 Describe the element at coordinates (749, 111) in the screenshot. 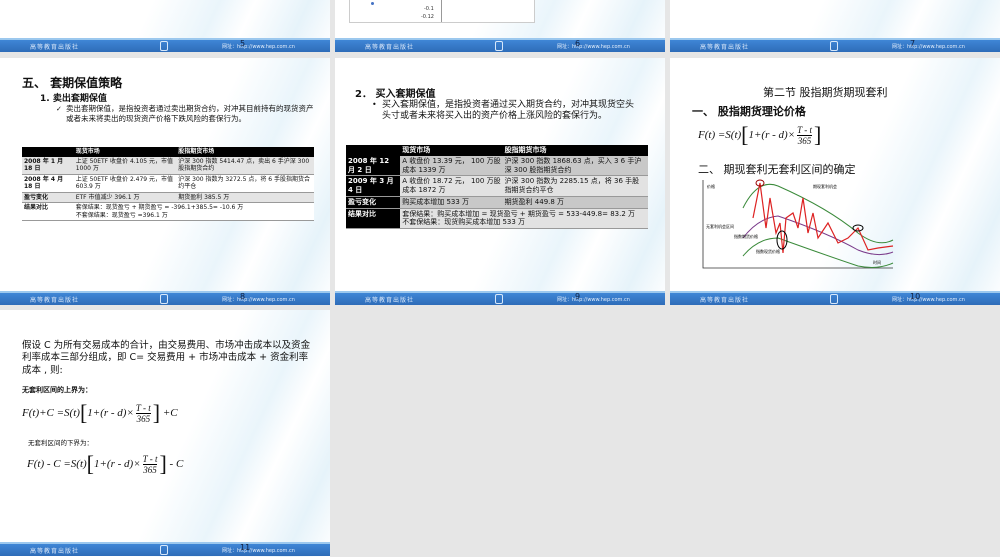

I see `slide-heading: 一、 股指期货理论价格` at that location.